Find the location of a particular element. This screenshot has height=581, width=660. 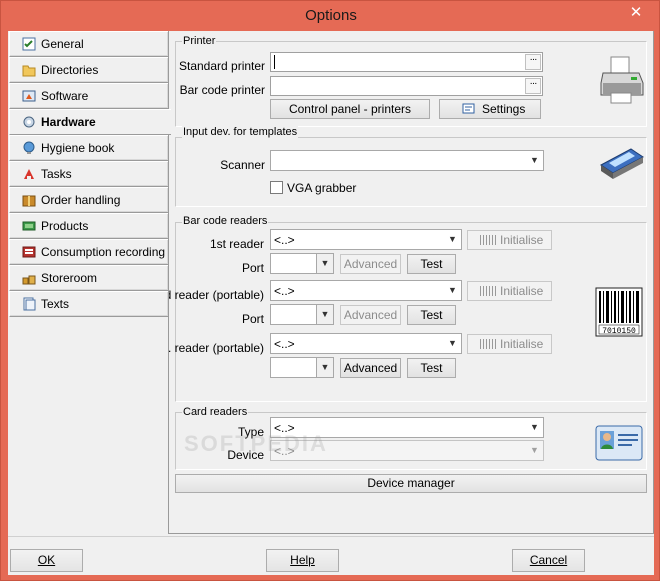

barcode-printer-browse-button: ··· is located at coordinates (533, 86).